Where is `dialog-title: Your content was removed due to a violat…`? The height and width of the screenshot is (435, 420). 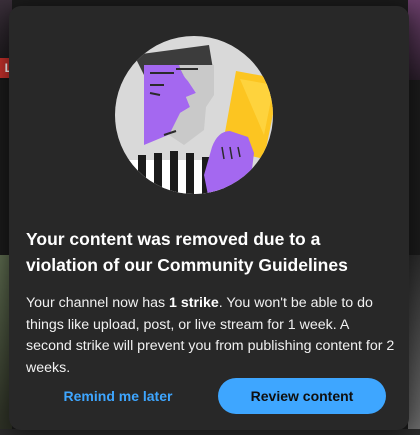 dialog-title: Your content was removed due to a violat… is located at coordinates (187, 252).